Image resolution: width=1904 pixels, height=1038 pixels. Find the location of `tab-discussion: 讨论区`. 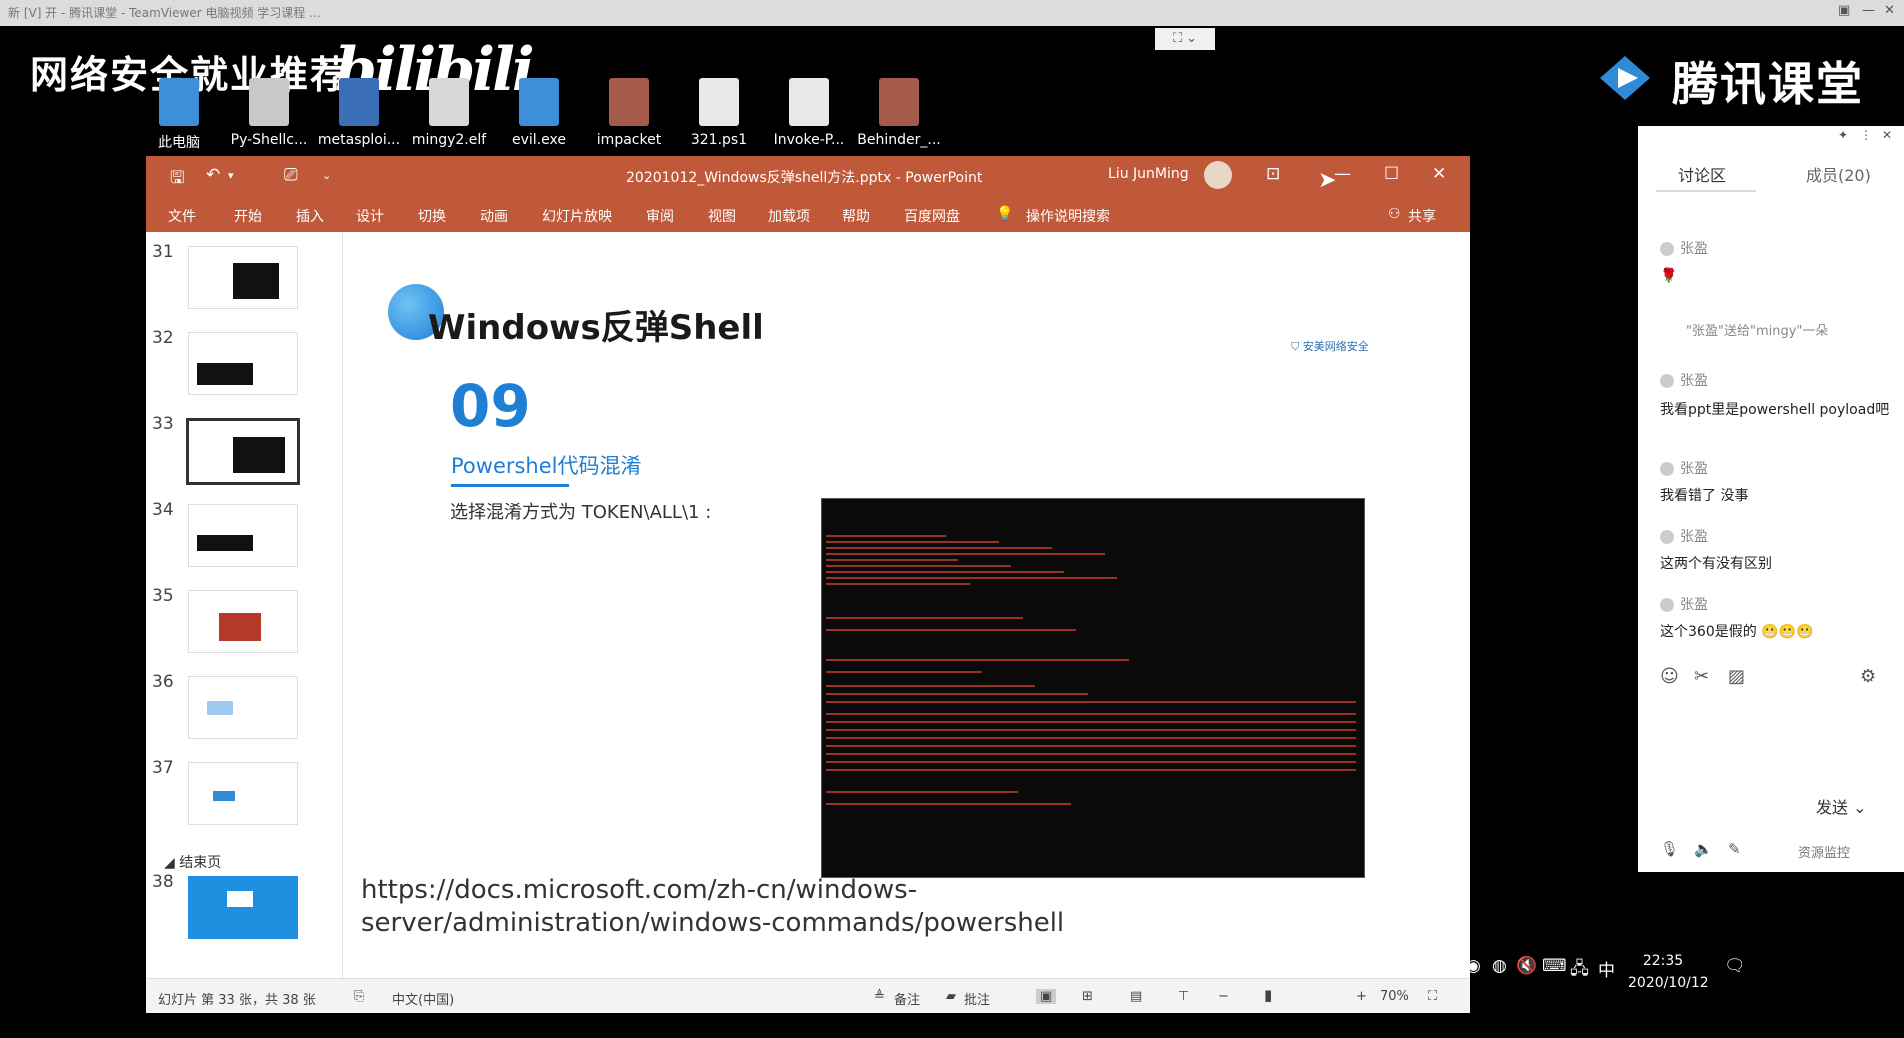

tab-discussion: 讨论区 is located at coordinates (1702, 174).